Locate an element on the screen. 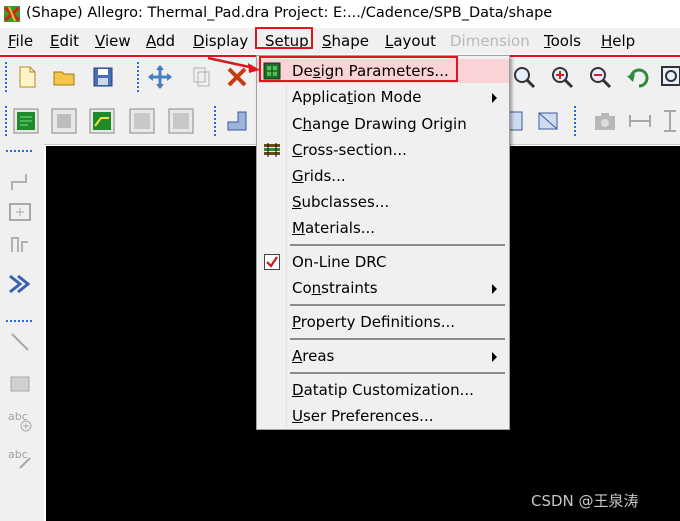 The width and height of the screenshot is (680, 521). cross-section-icon is located at coordinates (272, 150).